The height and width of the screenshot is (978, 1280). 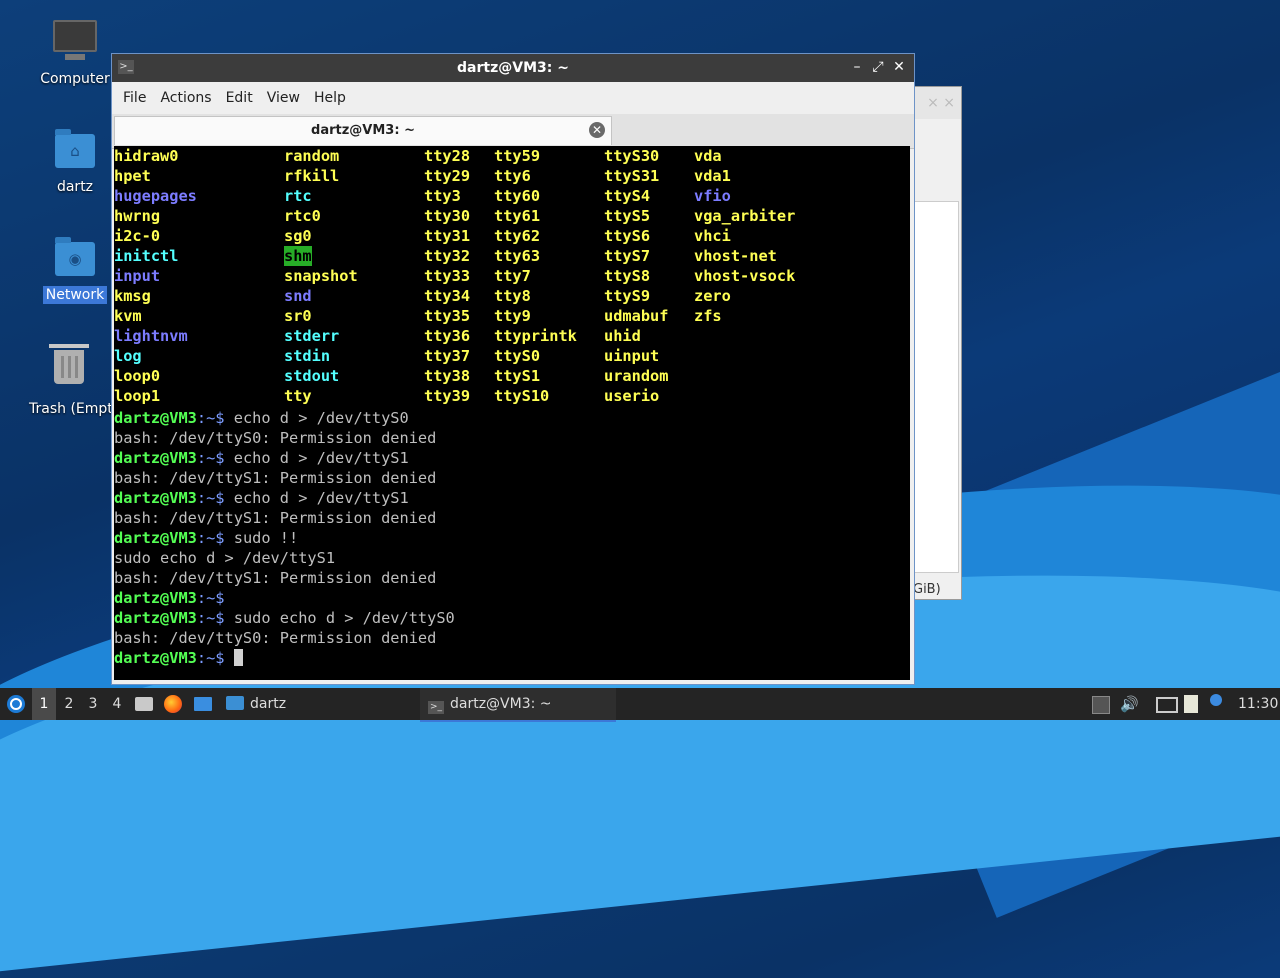 I want to click on file-manager-launcher, so click(x=145, y=704).